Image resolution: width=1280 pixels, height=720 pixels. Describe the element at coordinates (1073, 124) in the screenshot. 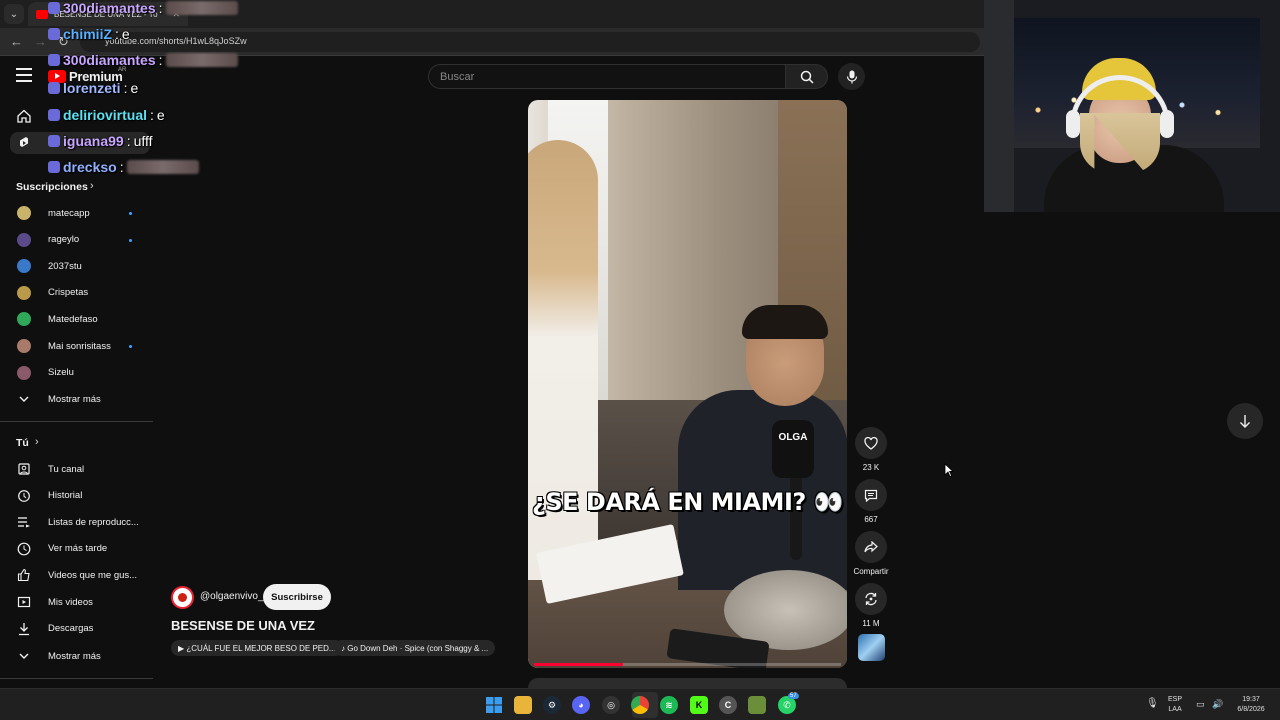

I see `headphone-ear` at that location.